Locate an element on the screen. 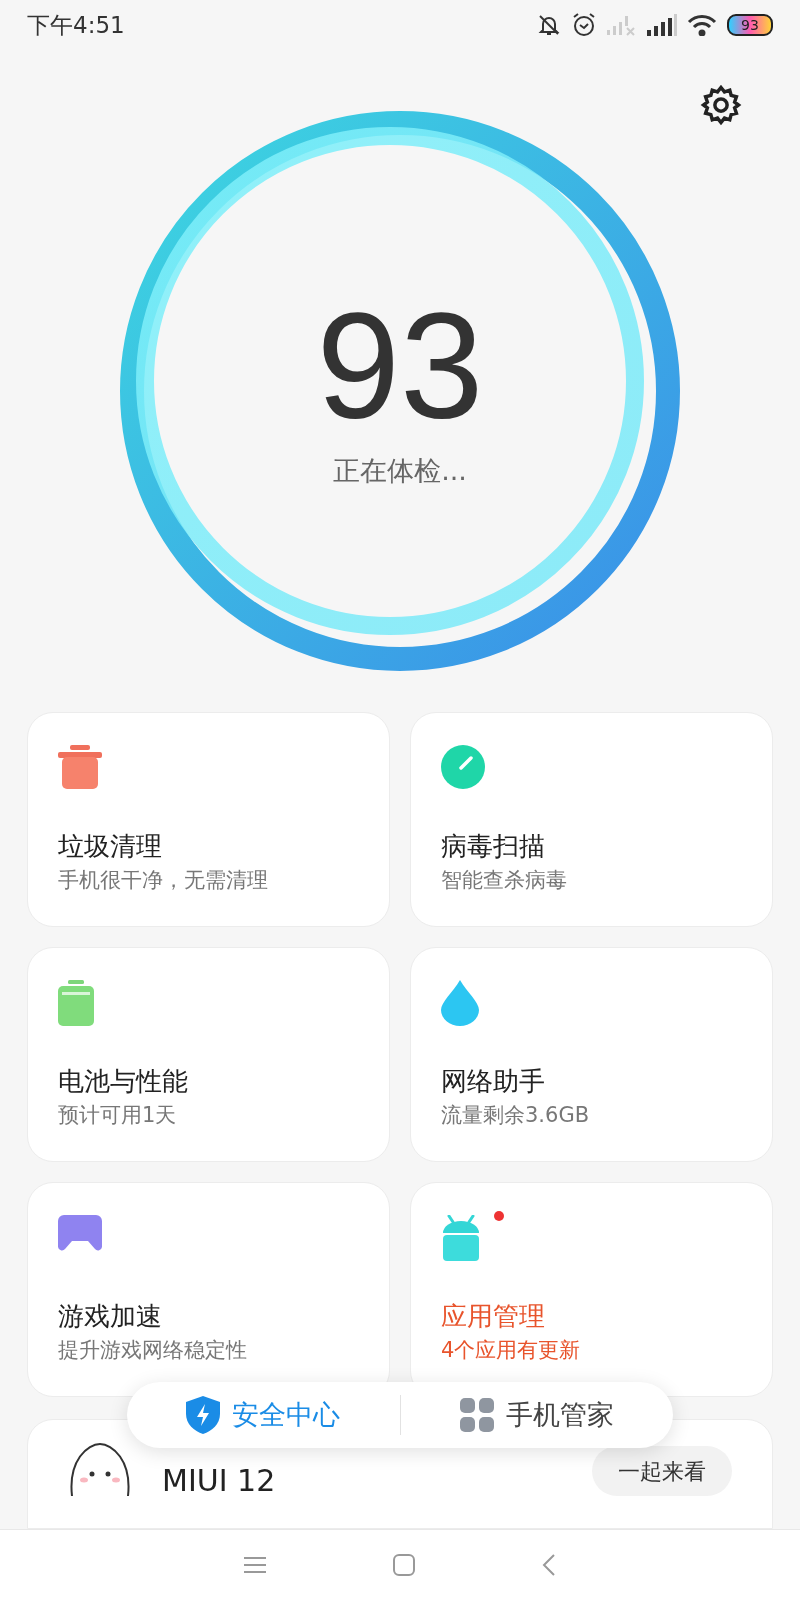 Image resolution: width=800 pixels, height=1600 pixels. card-title: 游戏加速 is located at coordinates (110, 1316).